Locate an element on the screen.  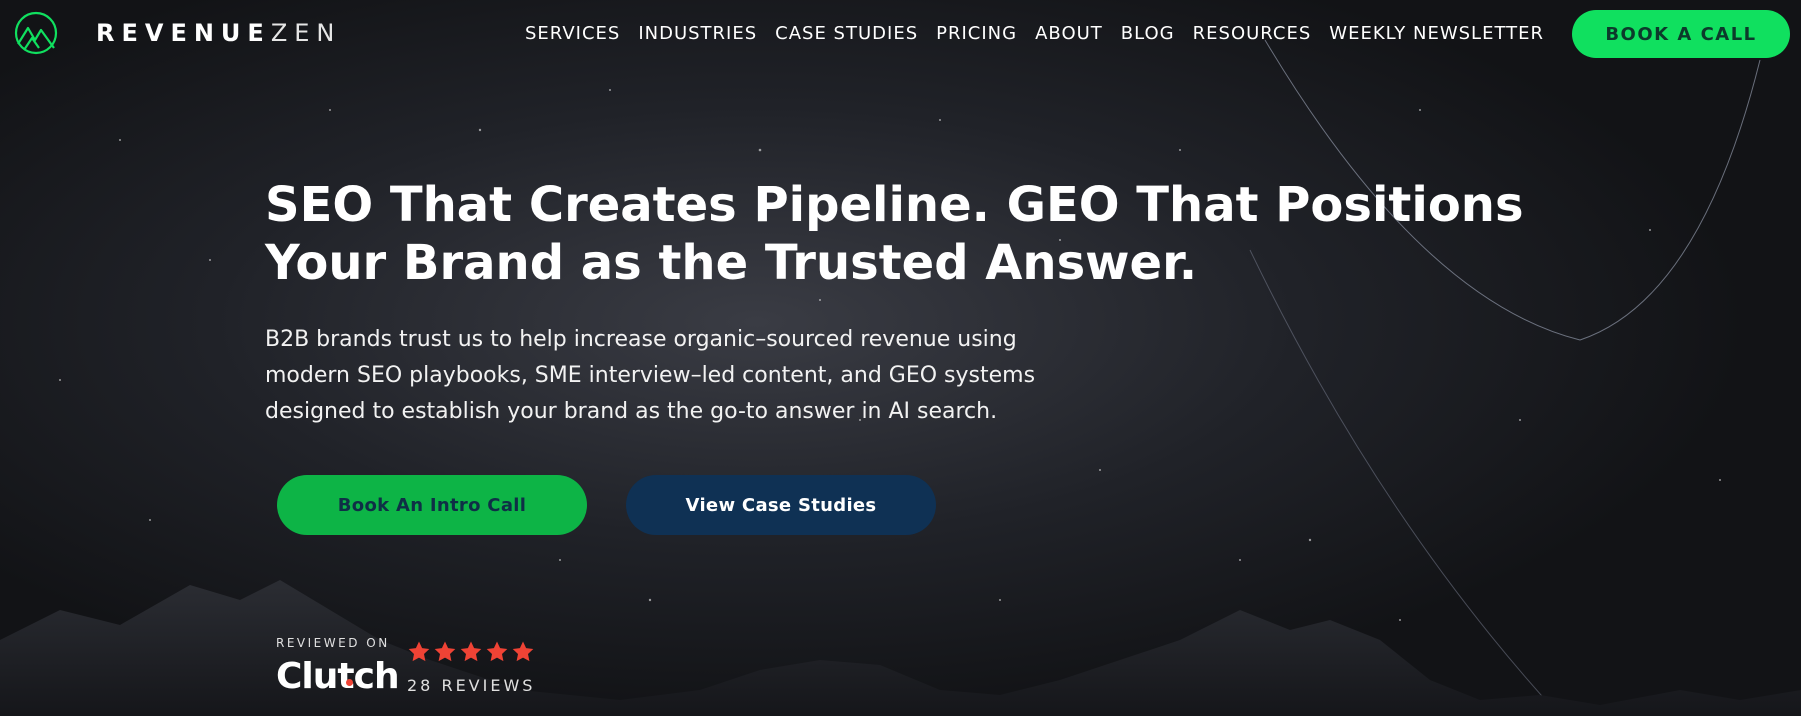
view-case-studies-button: View Case Studies is located at coordinates (781, 505).